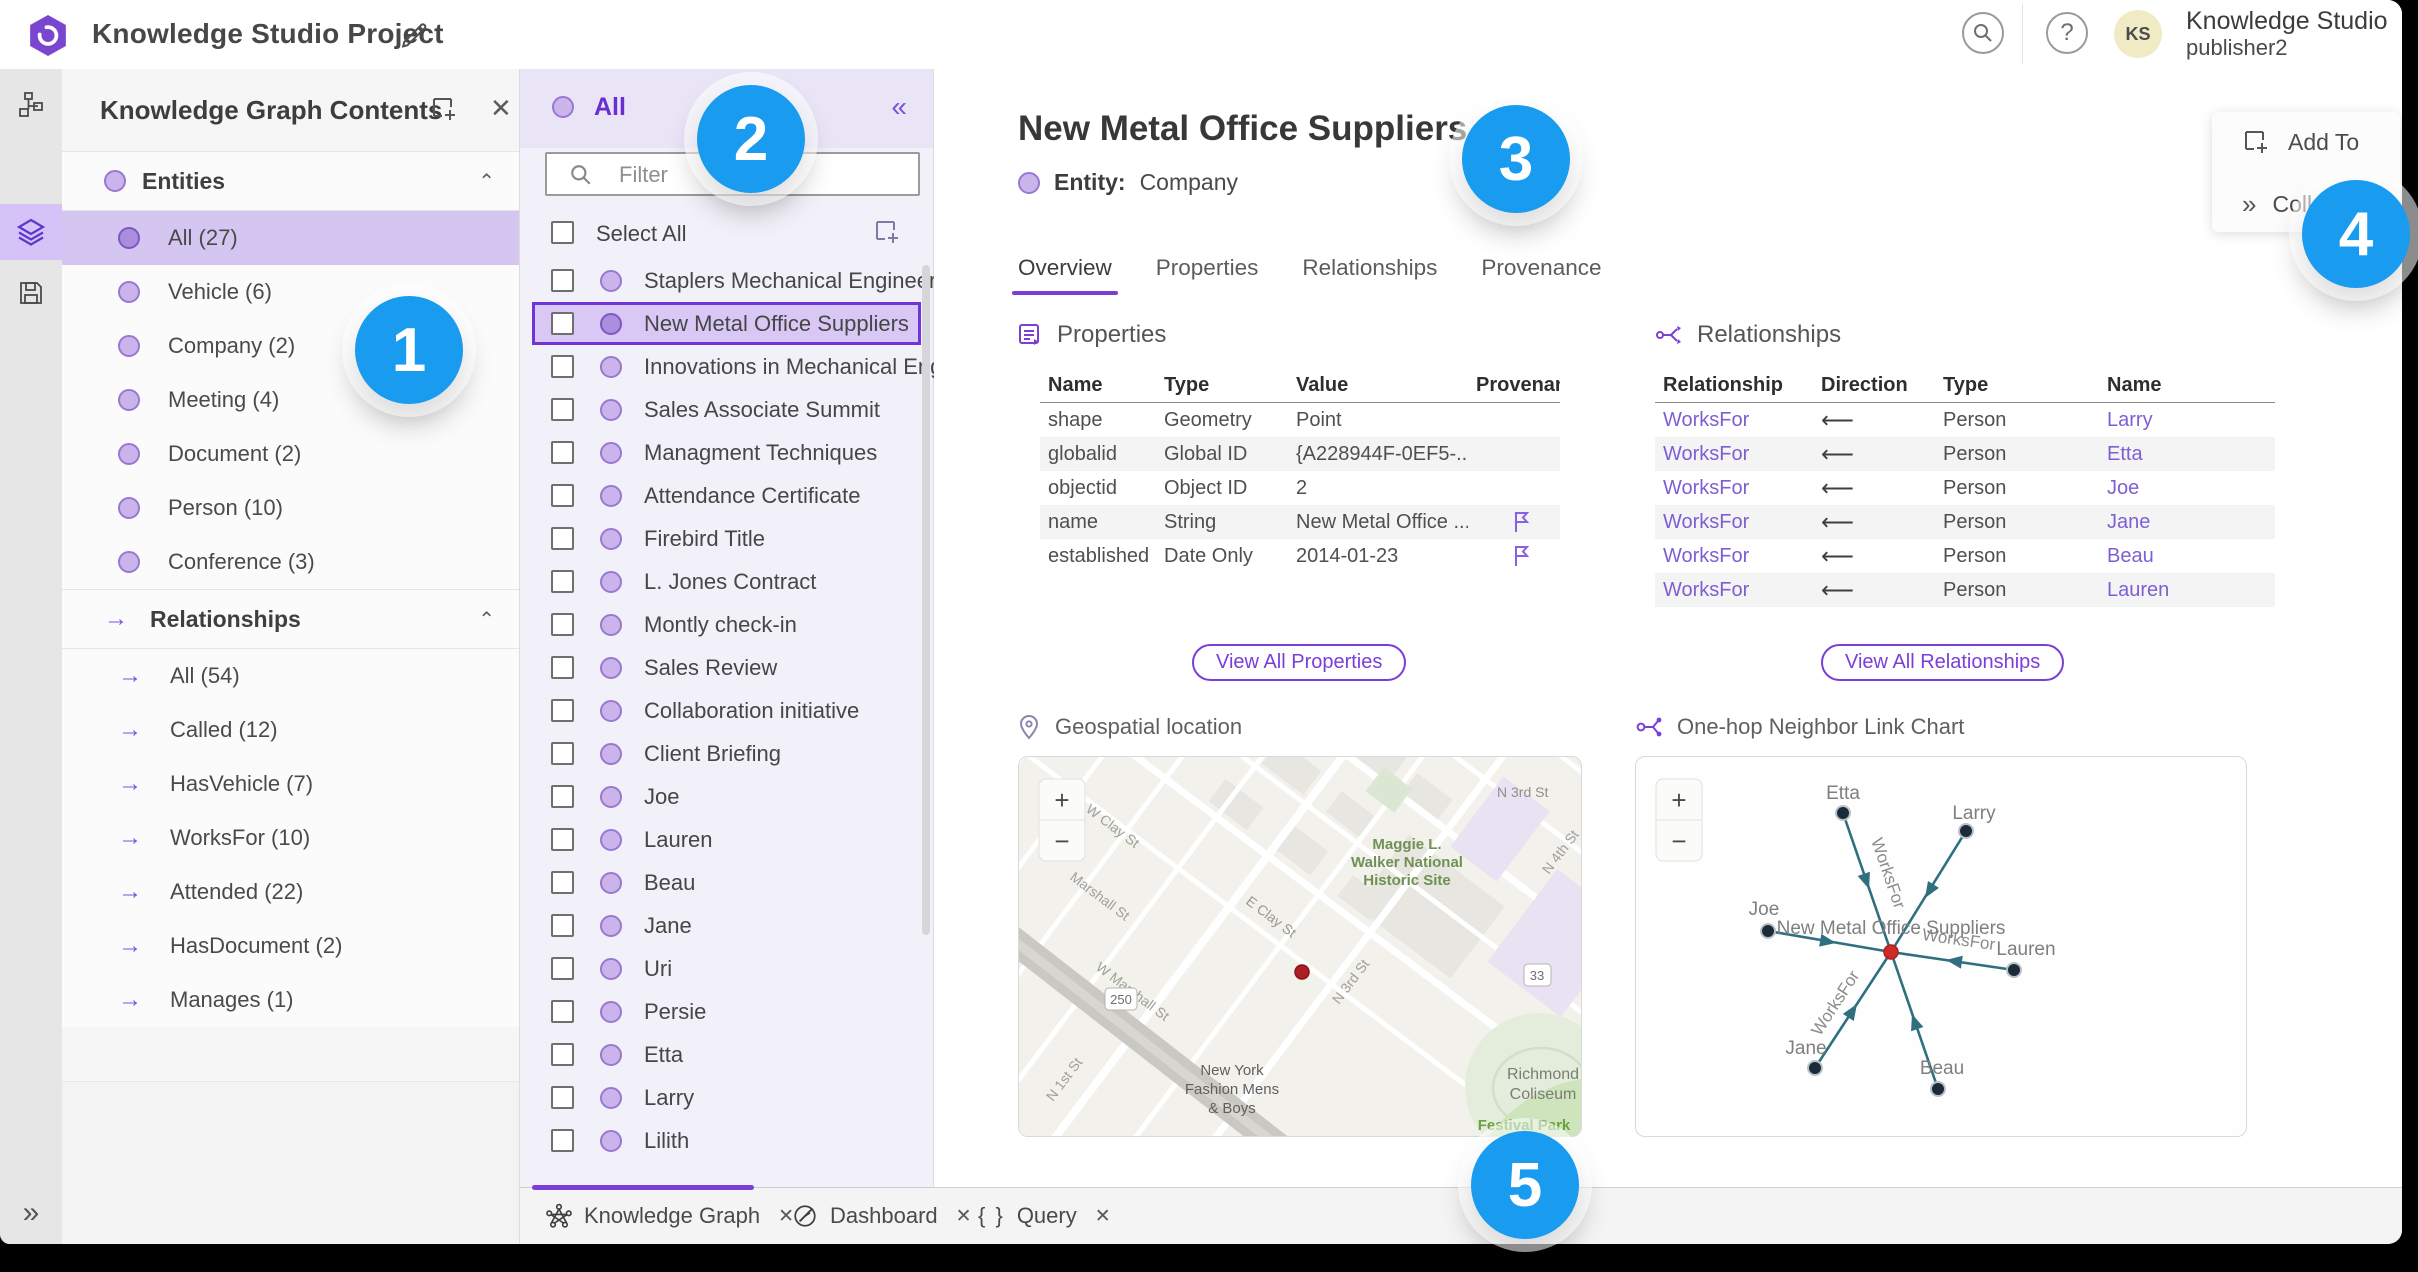  What do you see at coordinates (726, 796) in the screenshot?
I see `instance-row: Joe` at bounding box center [726, 796].